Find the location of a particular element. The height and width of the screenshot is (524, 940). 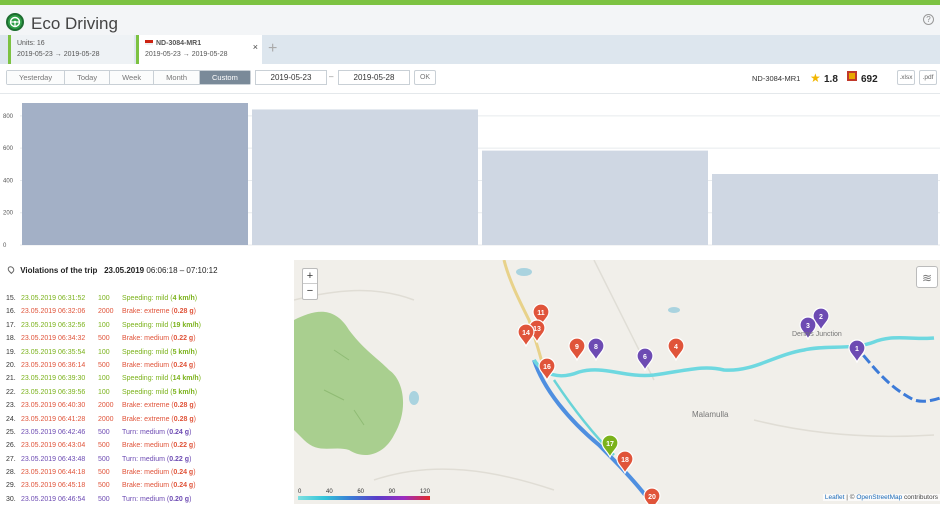

period-custom-button: Custom is located at coordinates (225, 77).